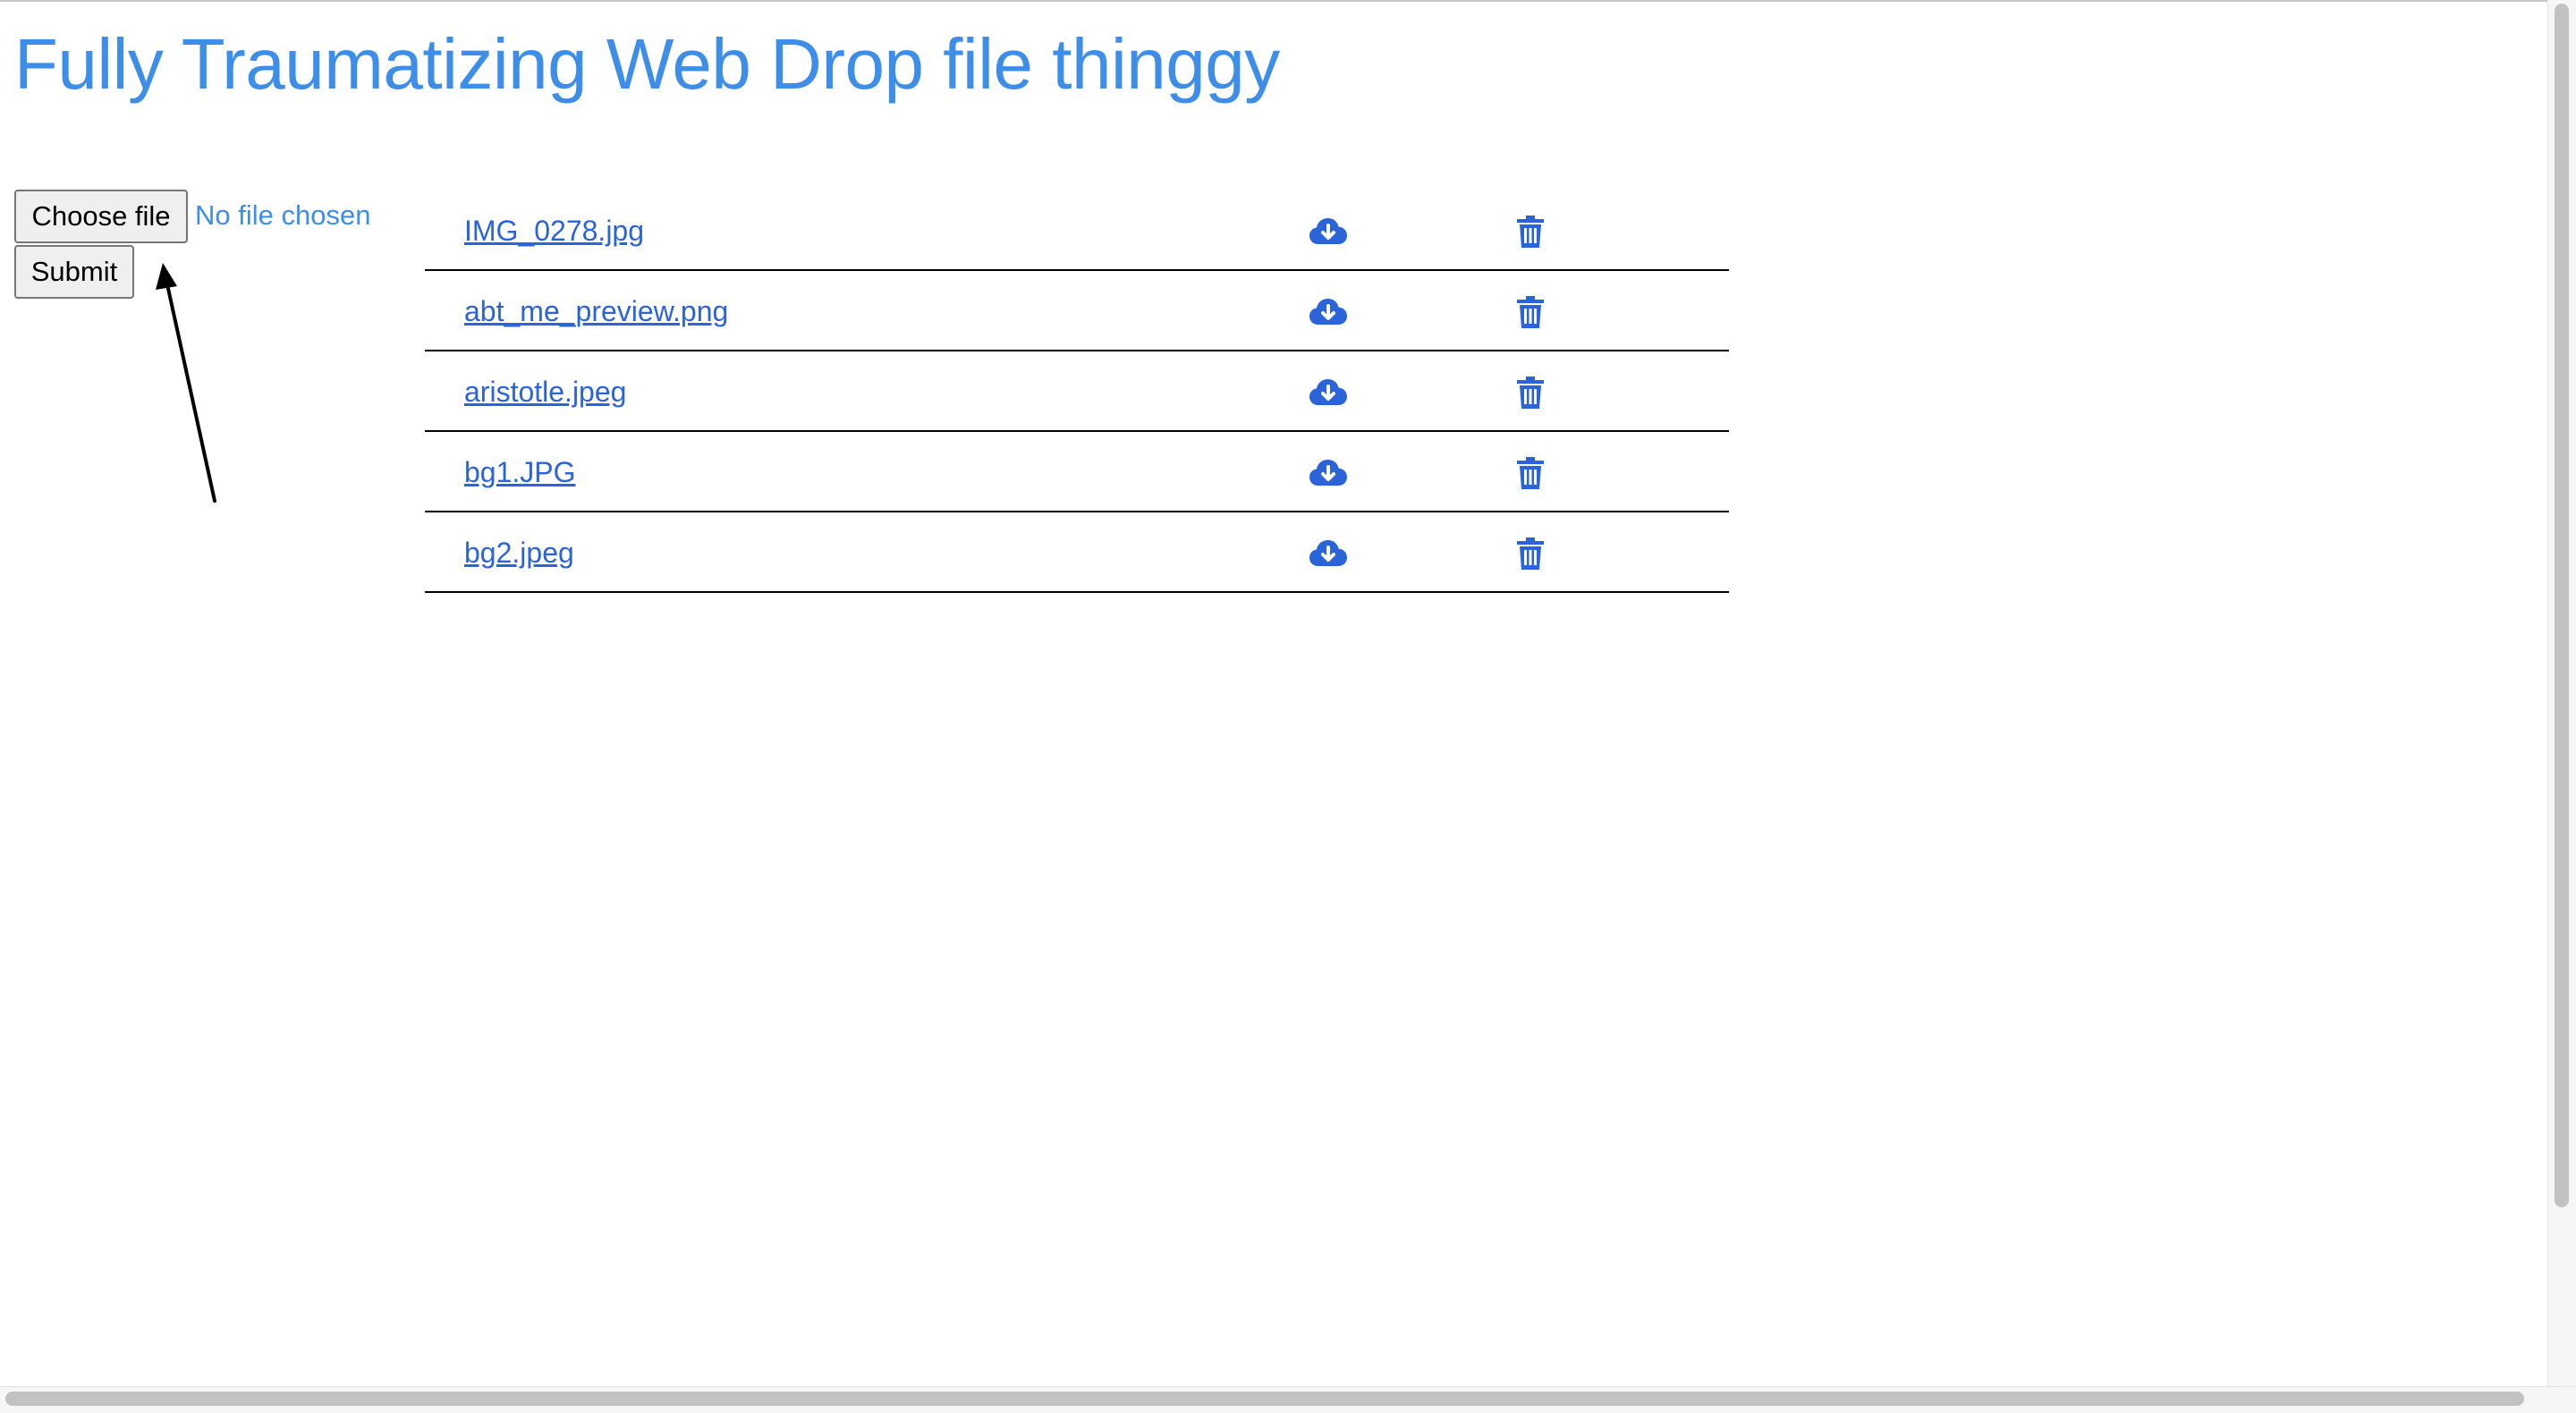  Describe the element at coordinates (520, 472) in the screenshot. I see `file-link: bg1.JPG` at that location.